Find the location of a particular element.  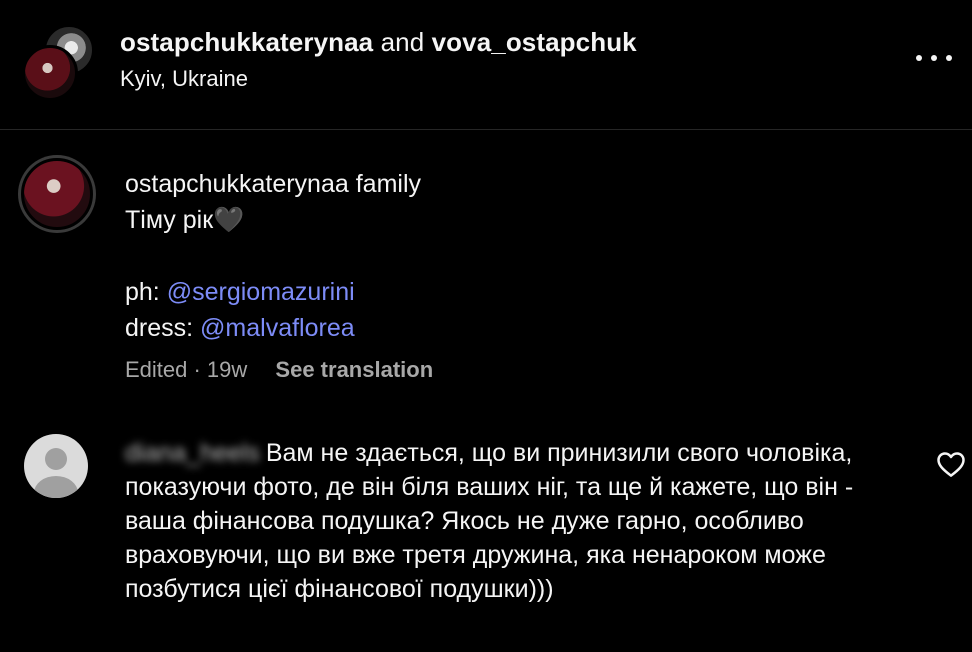

mention-link: @malvaflorea is located at coordinates (277, 328).